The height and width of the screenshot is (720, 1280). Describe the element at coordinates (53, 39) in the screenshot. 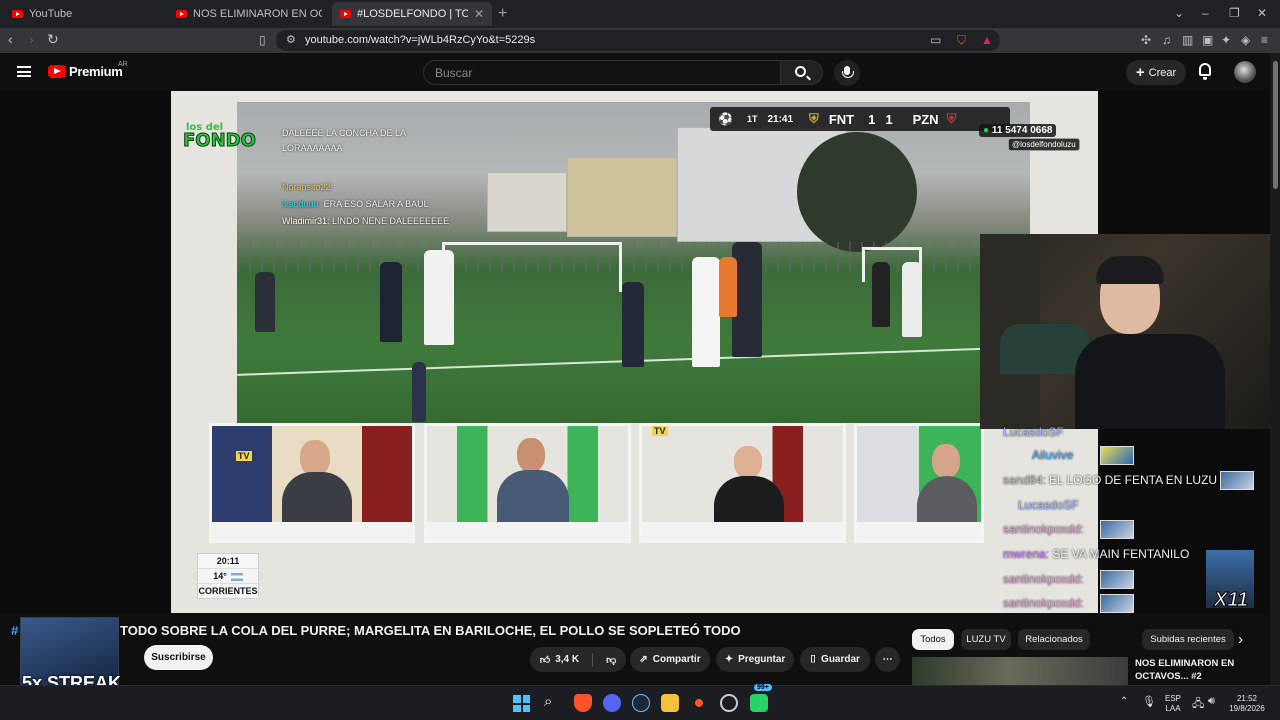

I see `reload-icon: ↻` at that location.